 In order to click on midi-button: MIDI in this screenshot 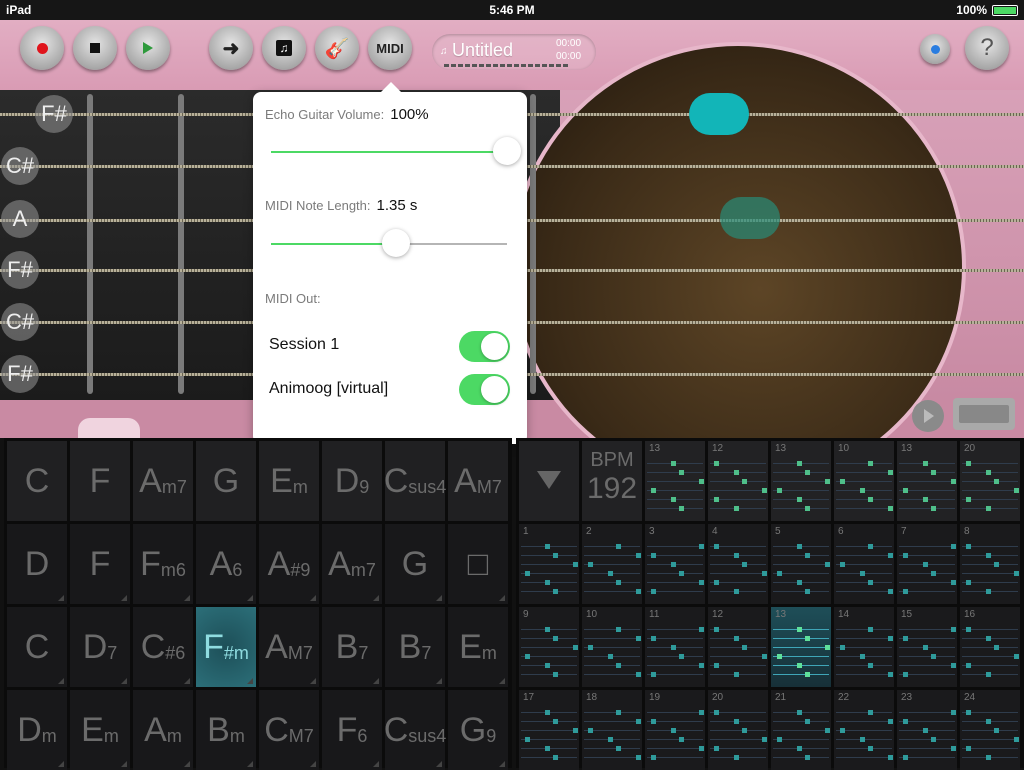, I will do `click(390, 48)`.